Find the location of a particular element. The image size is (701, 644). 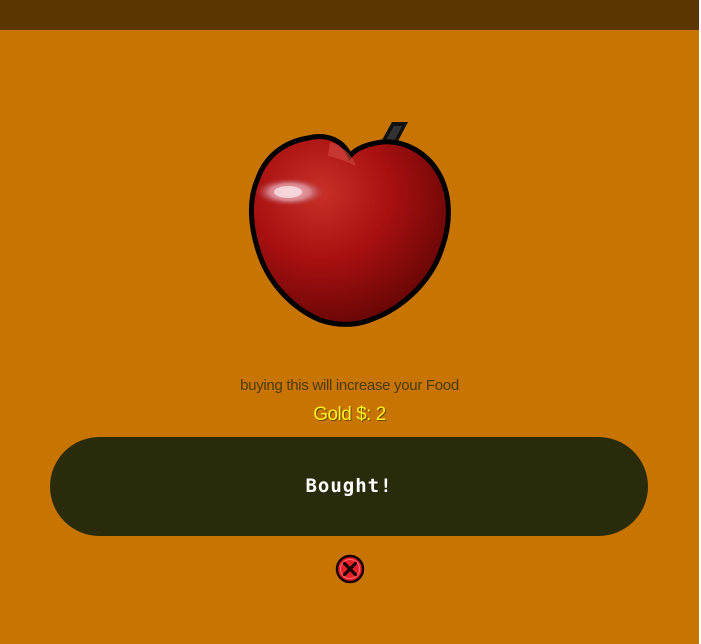

top-bar is located at coordinates (349, 15).